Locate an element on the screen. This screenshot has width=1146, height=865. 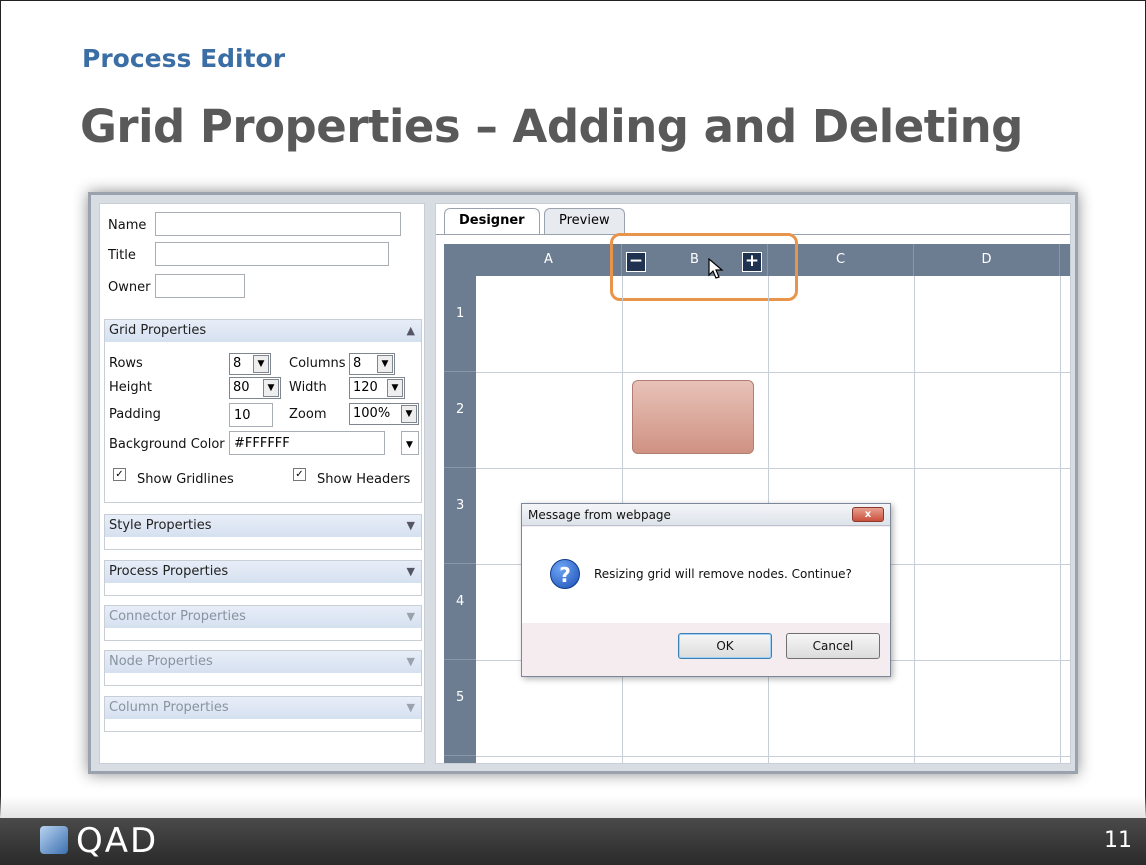
grid-properties-title: Grid Properties is located at coordinates (158, 330).